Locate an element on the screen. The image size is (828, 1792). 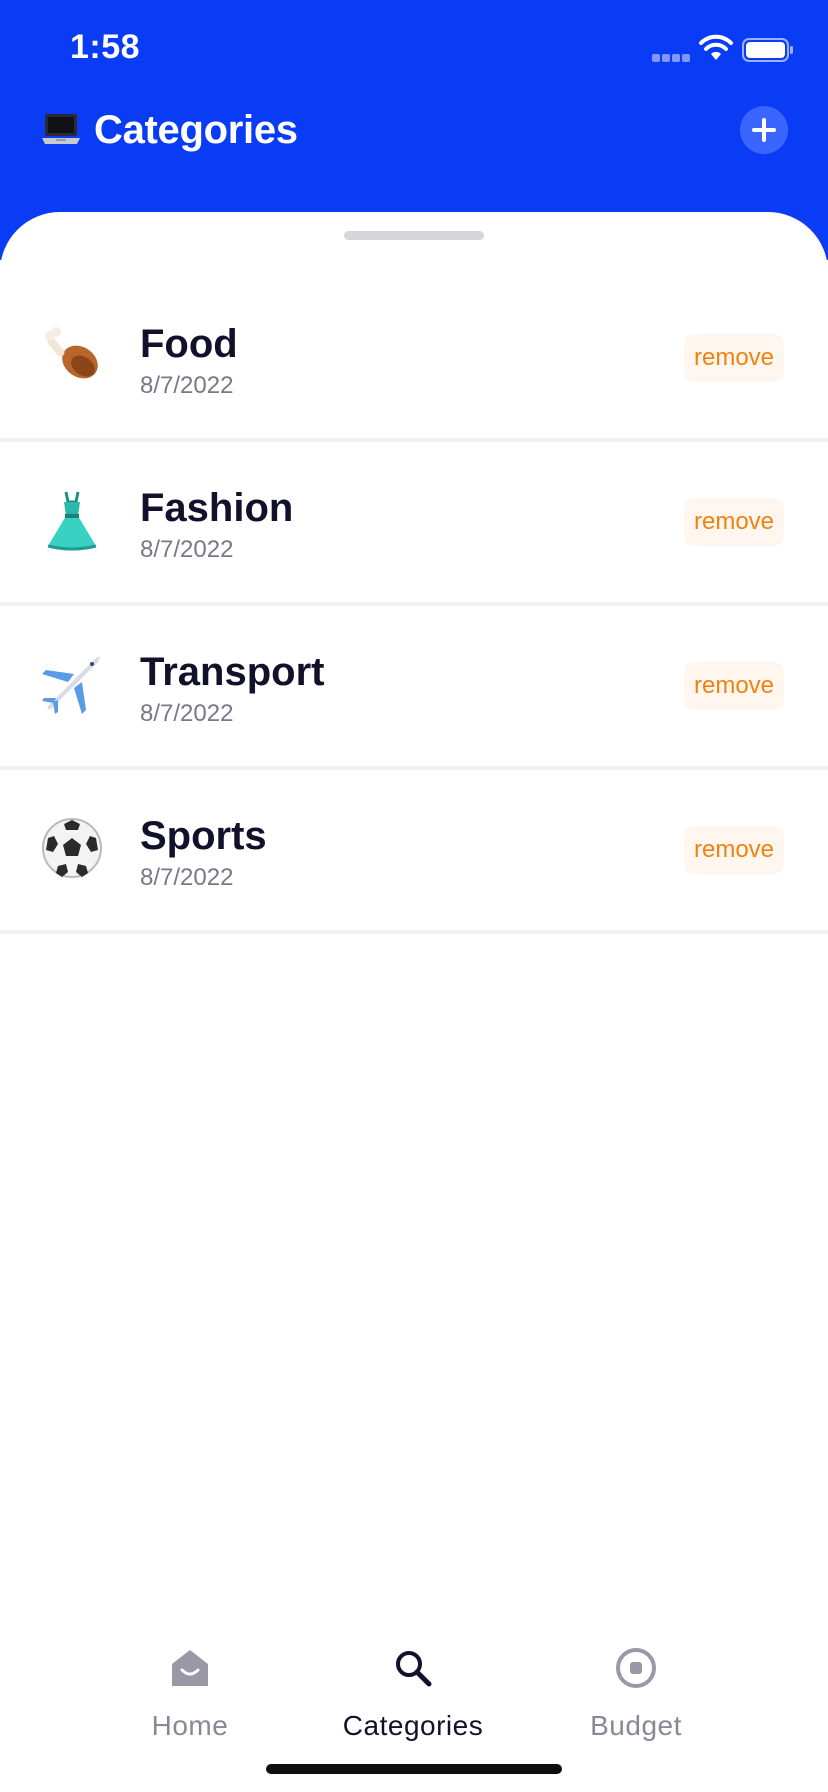
add-category-button is located at coordinates (764, 130).